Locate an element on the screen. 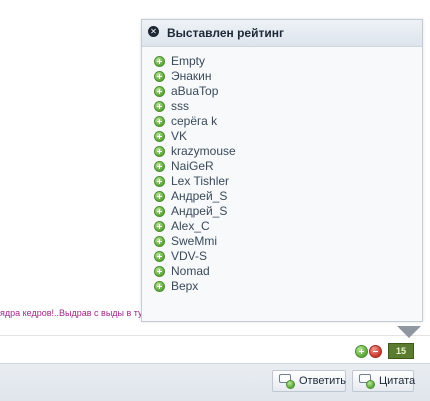 Image resolution: width=430 pixels, height=401 pixels. list-item: Empty is located at coordinates (195, 61).